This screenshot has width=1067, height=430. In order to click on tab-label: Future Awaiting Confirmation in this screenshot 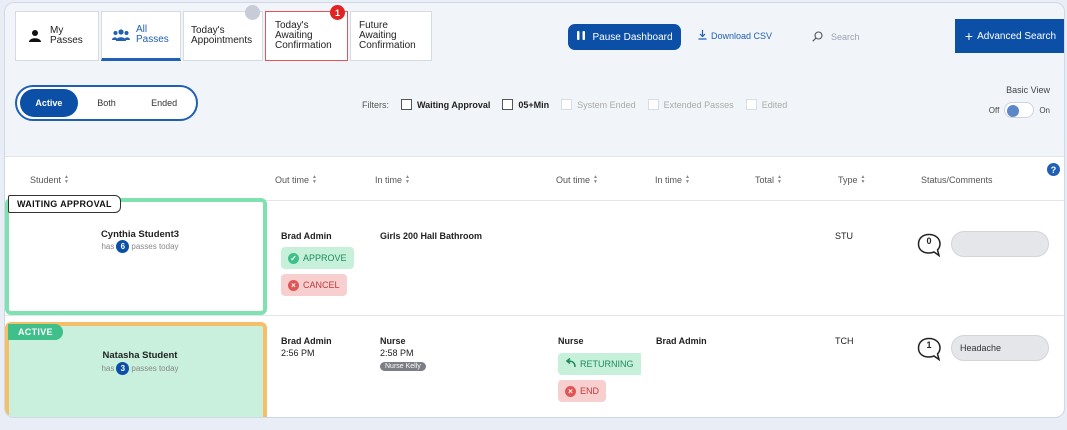, I will do `click(387, 35)`.